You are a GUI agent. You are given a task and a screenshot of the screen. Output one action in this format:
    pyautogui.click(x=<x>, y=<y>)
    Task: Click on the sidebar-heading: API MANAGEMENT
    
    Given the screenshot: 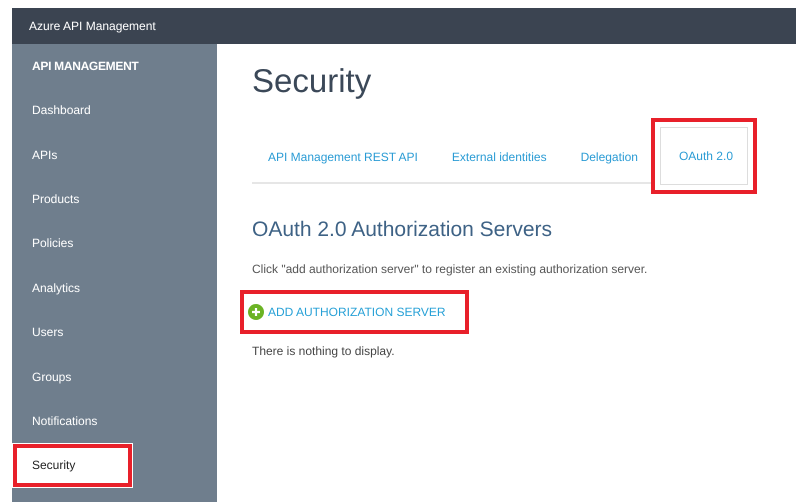 What is the action you would take?
    pyautogui.click(x=85, y=66)
    